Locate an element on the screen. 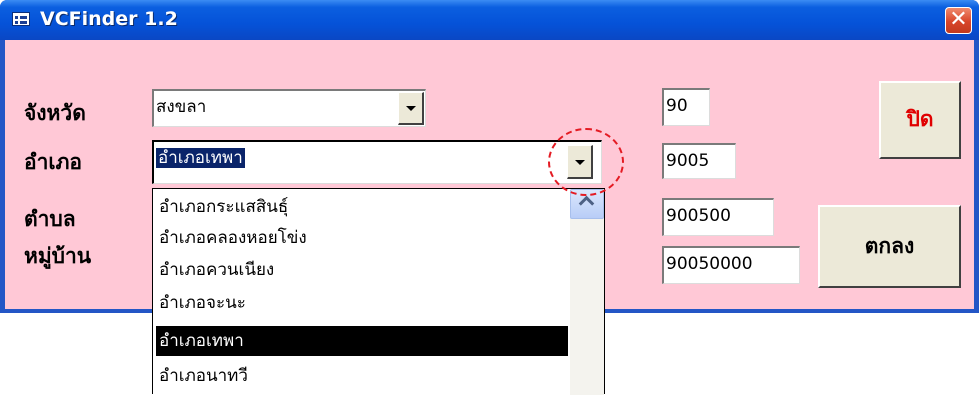 This screenshot has width=979, height=395. district-code-field: 9005 is located at coordinates (699, 161).